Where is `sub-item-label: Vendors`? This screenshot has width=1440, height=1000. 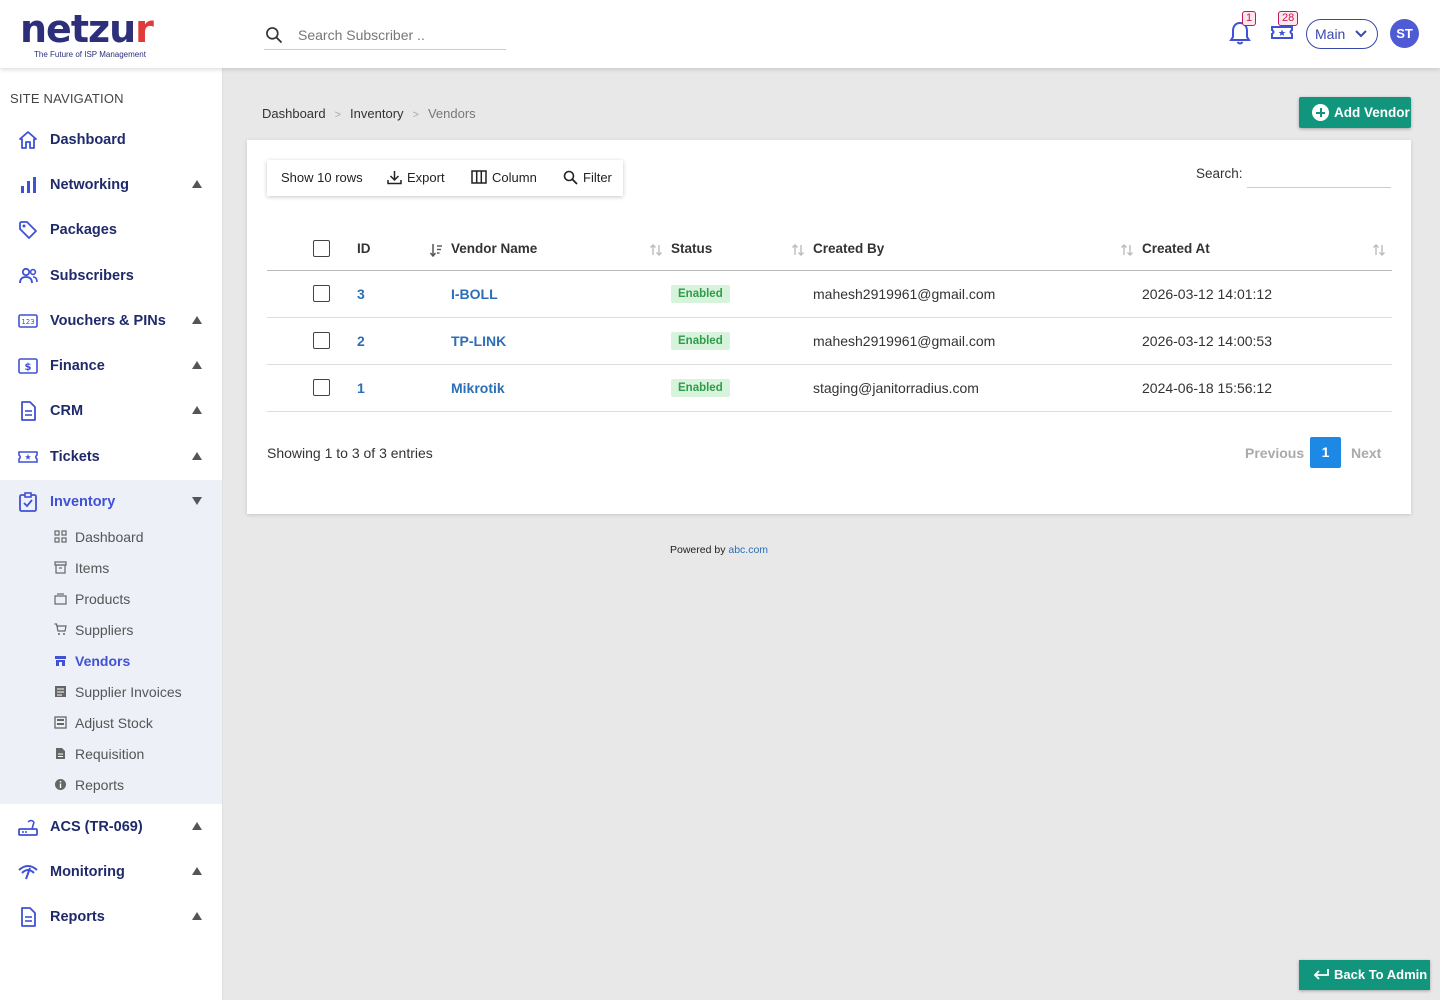 sub-item-label: Vendors is located at coordinates (103, 661).